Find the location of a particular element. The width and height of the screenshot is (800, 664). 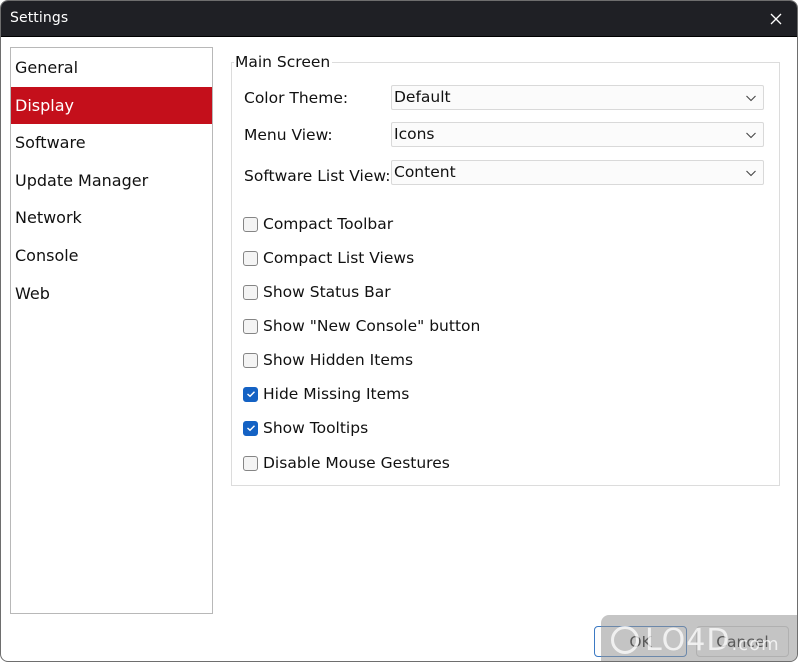

compact-toolbar-label: Compact Toolbar is located at coordinates (328, 224).